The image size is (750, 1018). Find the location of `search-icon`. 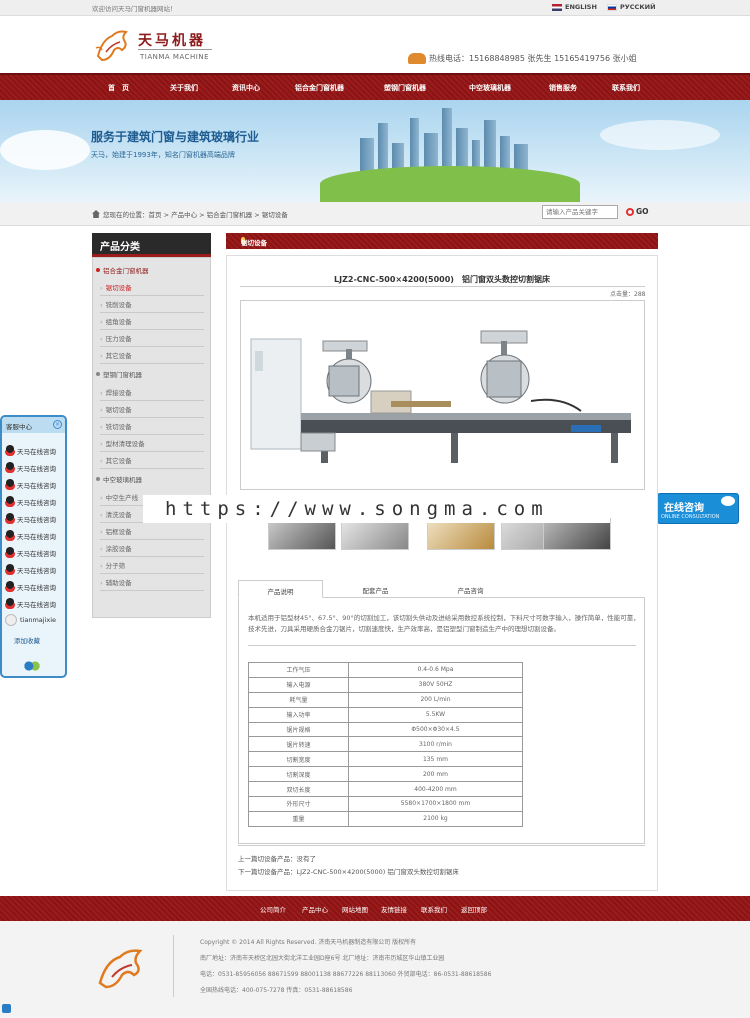

search-icon is located at coordinates (630, 211).